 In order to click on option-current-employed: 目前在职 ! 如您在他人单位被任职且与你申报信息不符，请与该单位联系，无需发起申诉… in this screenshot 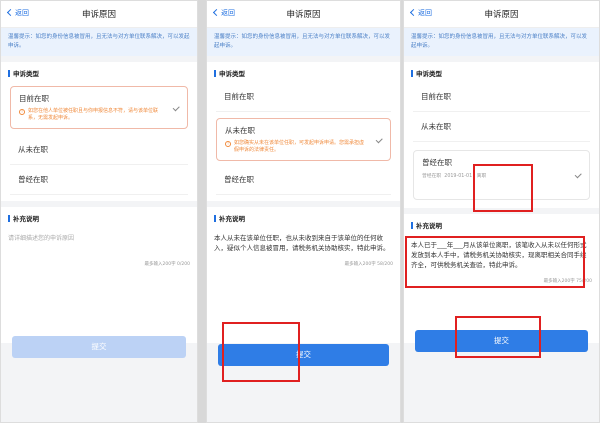, I will do `click(99, 107)`.